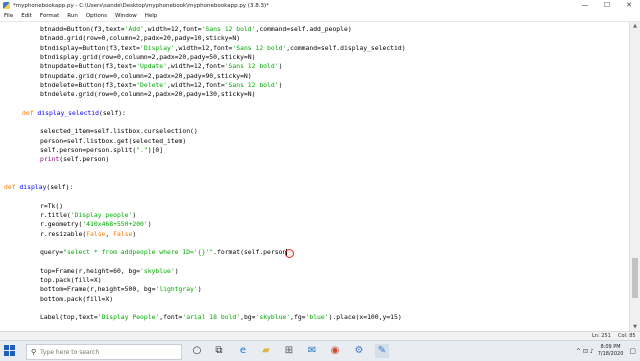 This screenshot has width=640, height=361. Describe the element at coordinates (607, 5) in the screenshot. I see `maximize-button: ☐` at that location.